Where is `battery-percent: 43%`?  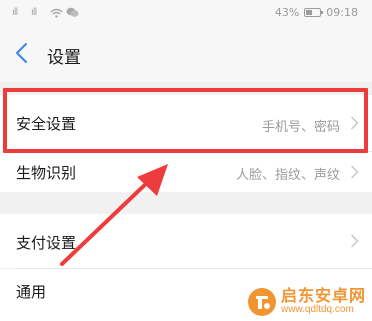
battery-percent: 43% is located at coordinates (287, 12).